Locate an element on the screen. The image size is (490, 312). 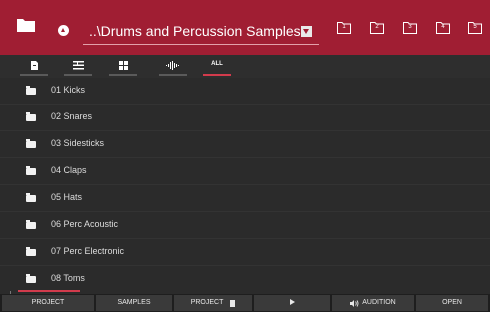
tab-file is located at coordinates (34, 66).